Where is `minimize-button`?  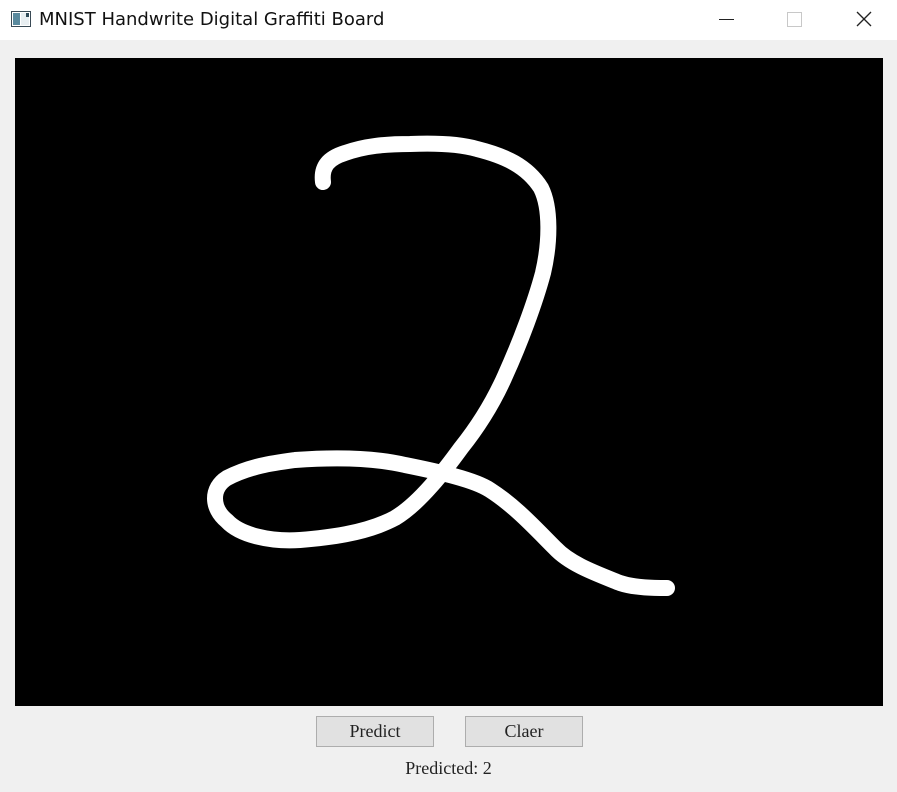
minimize-button is located at coordinates (726, 20).